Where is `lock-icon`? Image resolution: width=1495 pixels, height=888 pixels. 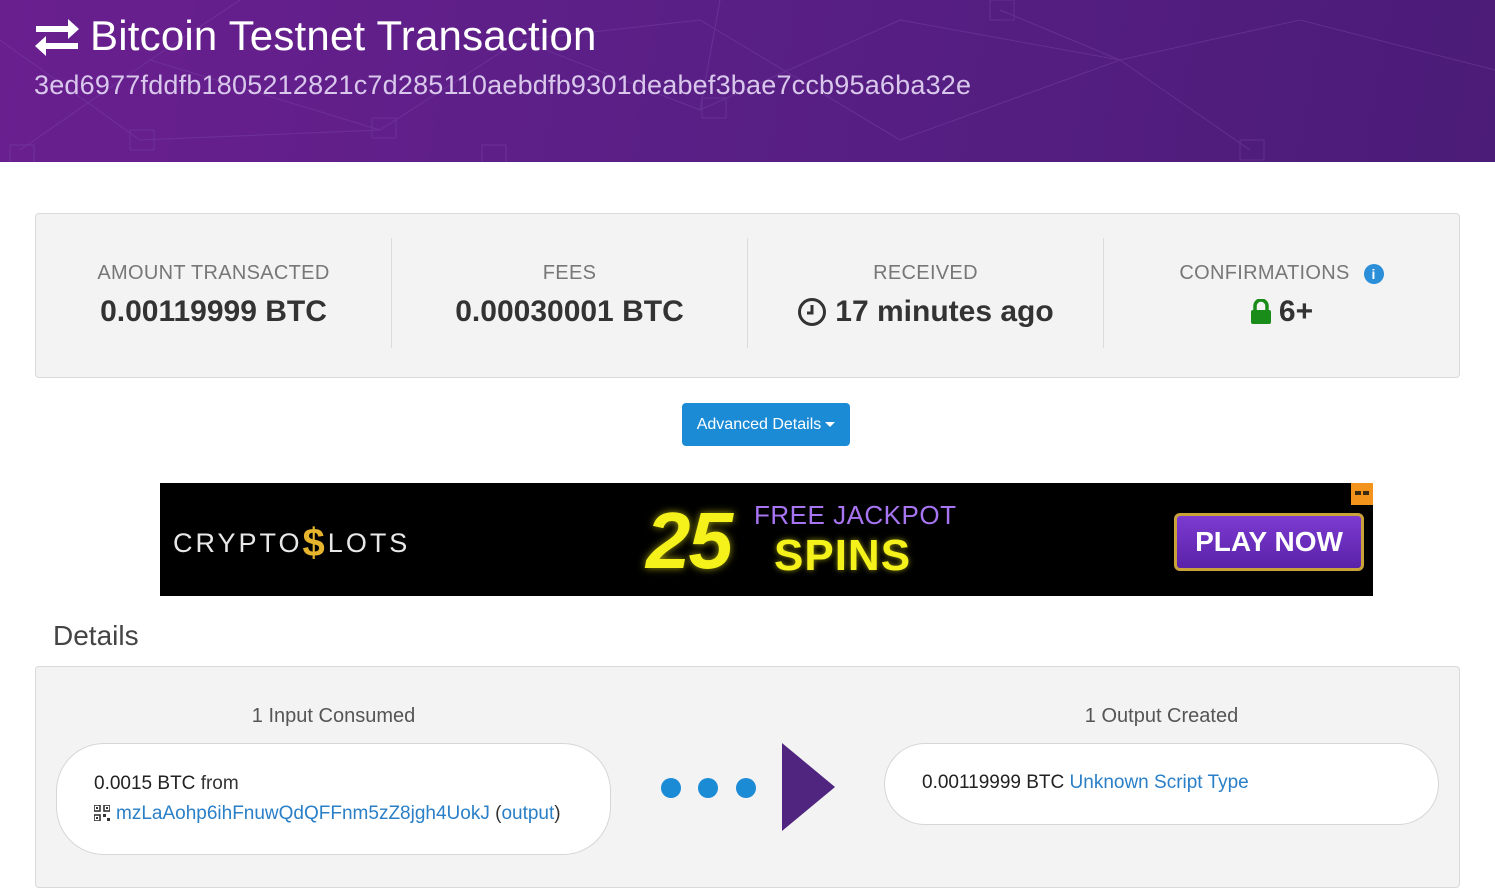
lock-icon is located at coordinates (1260, 311).